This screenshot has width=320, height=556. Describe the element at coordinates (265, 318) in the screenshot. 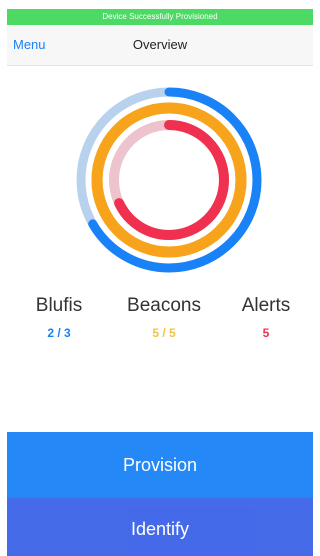

I see `stat-alerts: Alerts 5` at that location.